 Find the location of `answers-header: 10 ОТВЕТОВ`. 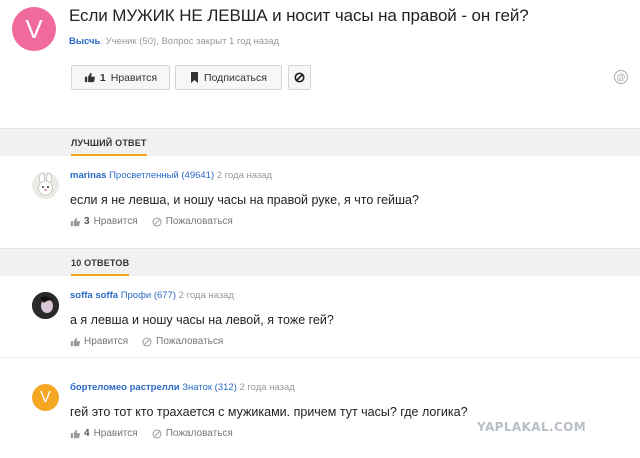

answers-header: 10 ОТВЕТОВ is located at coordinates (320, 262).